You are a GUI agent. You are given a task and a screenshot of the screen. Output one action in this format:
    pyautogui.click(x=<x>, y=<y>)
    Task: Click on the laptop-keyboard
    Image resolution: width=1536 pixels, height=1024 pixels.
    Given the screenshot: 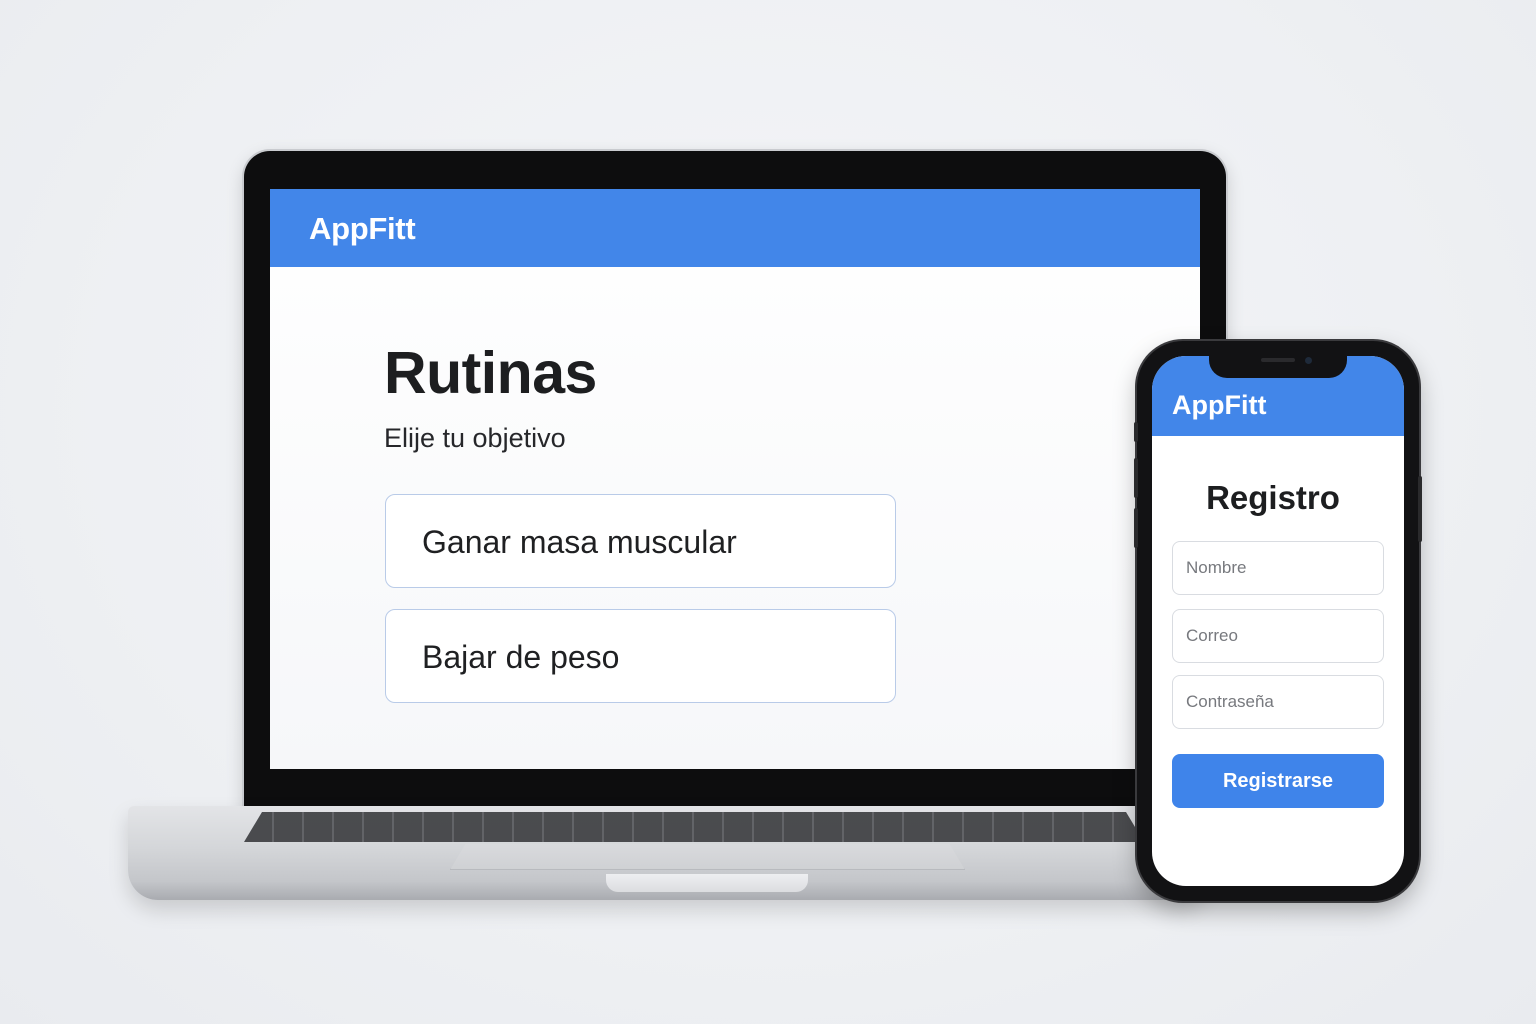 What is the action you would take?
    pyautogui.click(x=694, y=827)
    